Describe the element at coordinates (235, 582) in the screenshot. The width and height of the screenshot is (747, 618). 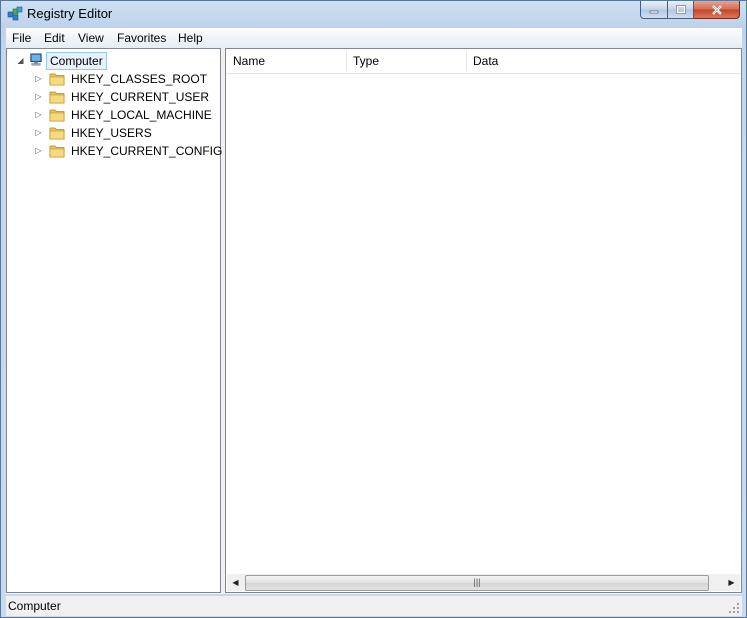
I see `scroll-left-icon: ◀` at that location.